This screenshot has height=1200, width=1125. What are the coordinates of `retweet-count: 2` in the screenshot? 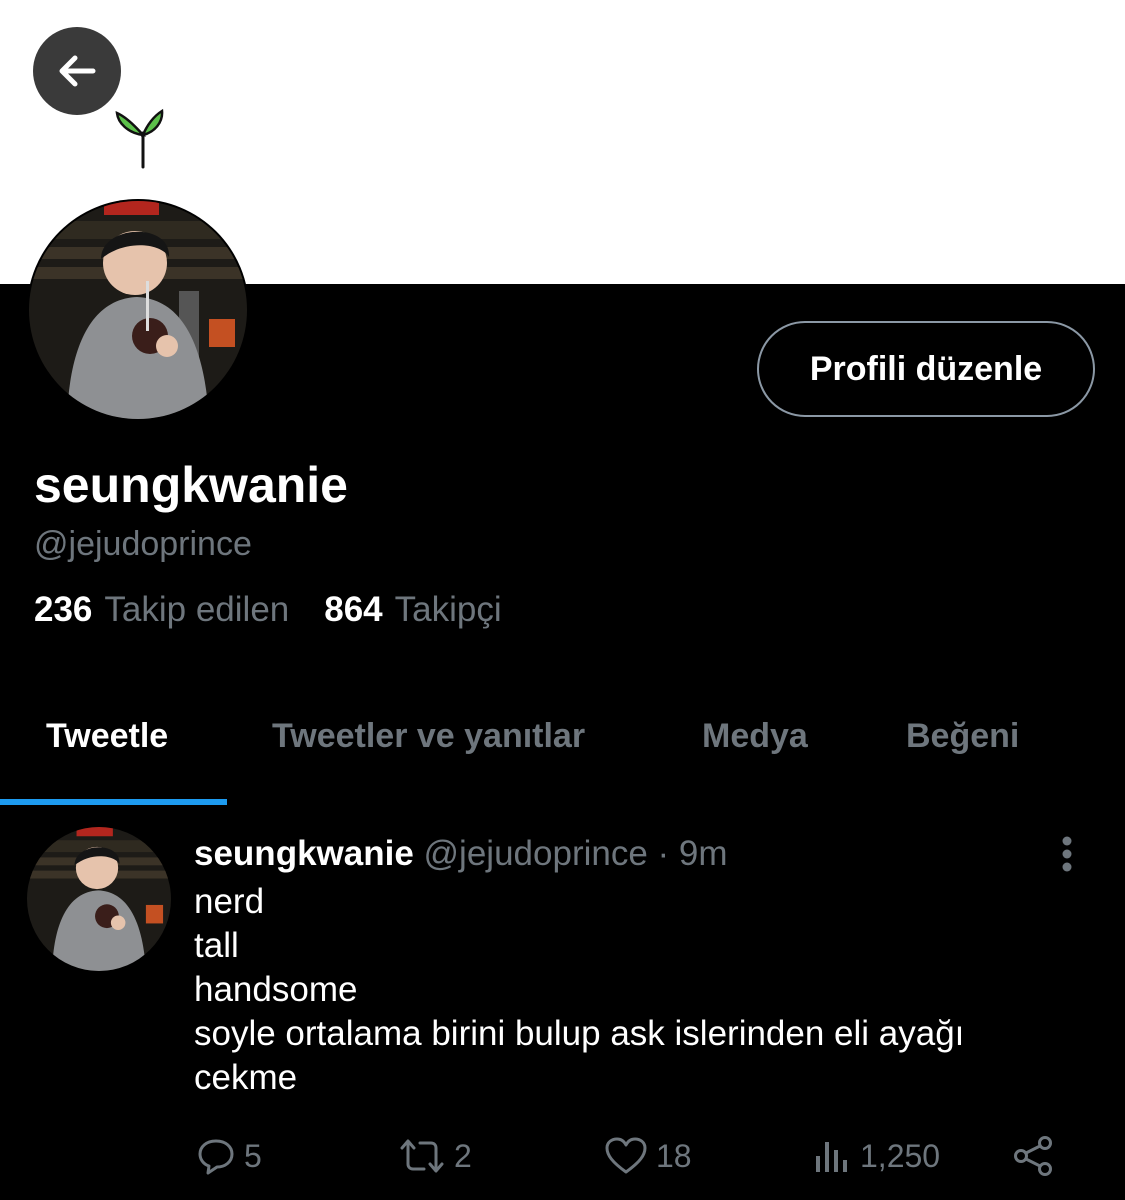 It's located at (463, 1155).